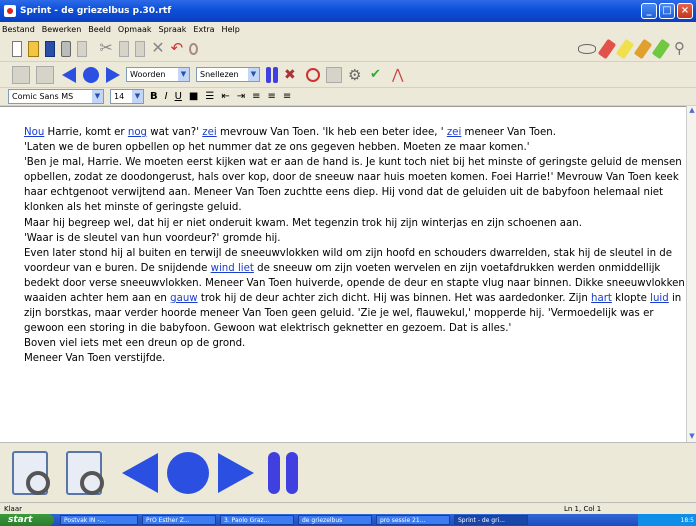 This screenshot has width=696, height=526. What do you see at coordinates (287, 96) in the screenshot?
I see `align-right-icon: ≡` at bounding box center [287, 96].